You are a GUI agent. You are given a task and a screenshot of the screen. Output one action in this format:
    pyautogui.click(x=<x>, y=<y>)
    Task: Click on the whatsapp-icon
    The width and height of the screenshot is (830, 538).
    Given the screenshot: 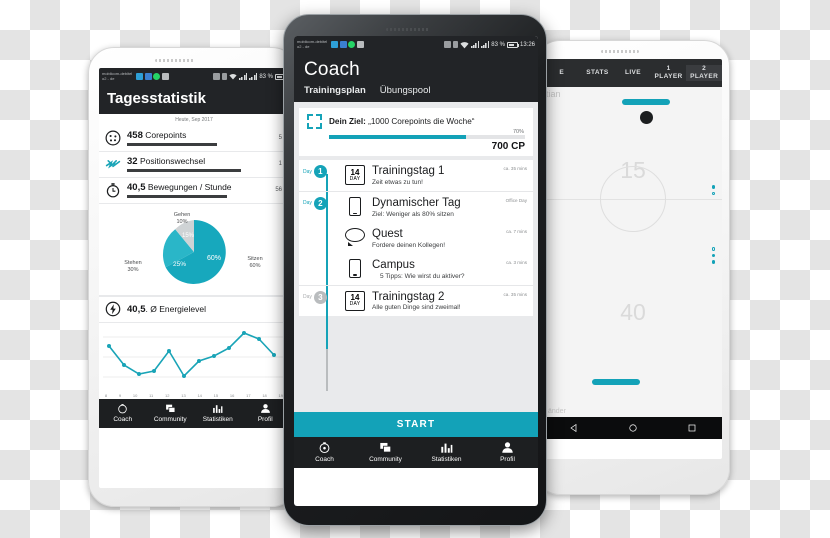 What is the action you would take?
    pyautogui.click(x=156, y=76)
    